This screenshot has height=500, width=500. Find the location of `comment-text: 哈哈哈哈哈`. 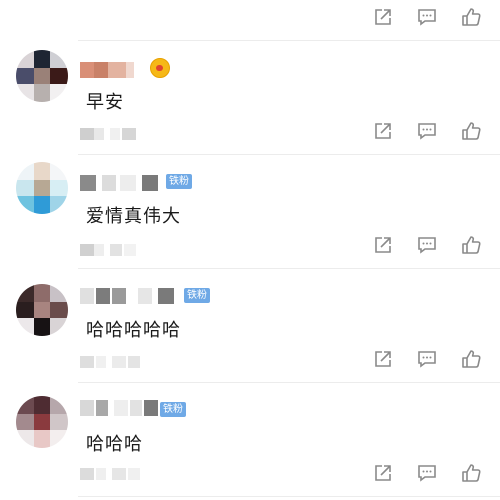

comment-text: 哈哈哈哈哈 is located at coordinates (133, 330).